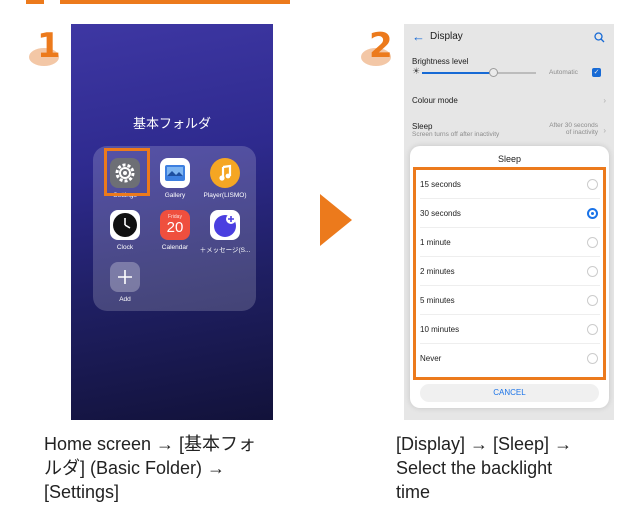 The image size is (619, 505). I want to click on option-label: 15 seconds, so click(440, 184).